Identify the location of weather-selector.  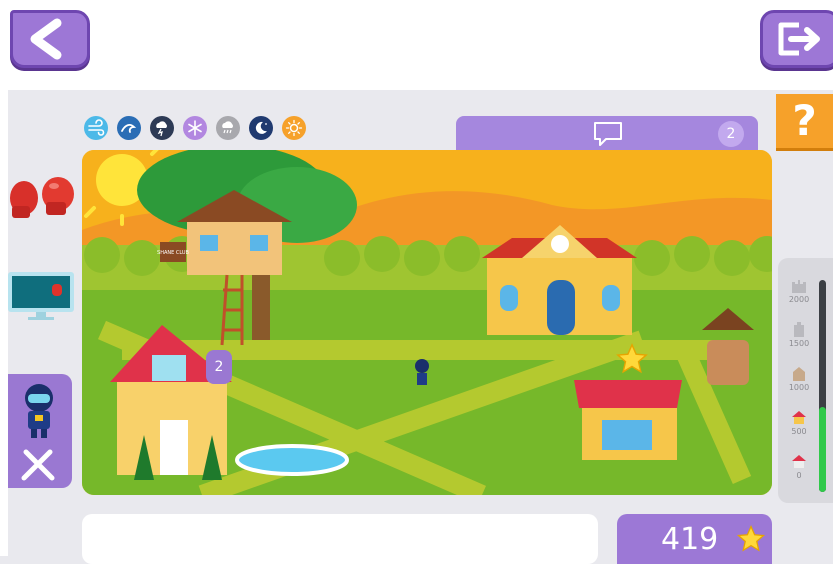
(195, 130).